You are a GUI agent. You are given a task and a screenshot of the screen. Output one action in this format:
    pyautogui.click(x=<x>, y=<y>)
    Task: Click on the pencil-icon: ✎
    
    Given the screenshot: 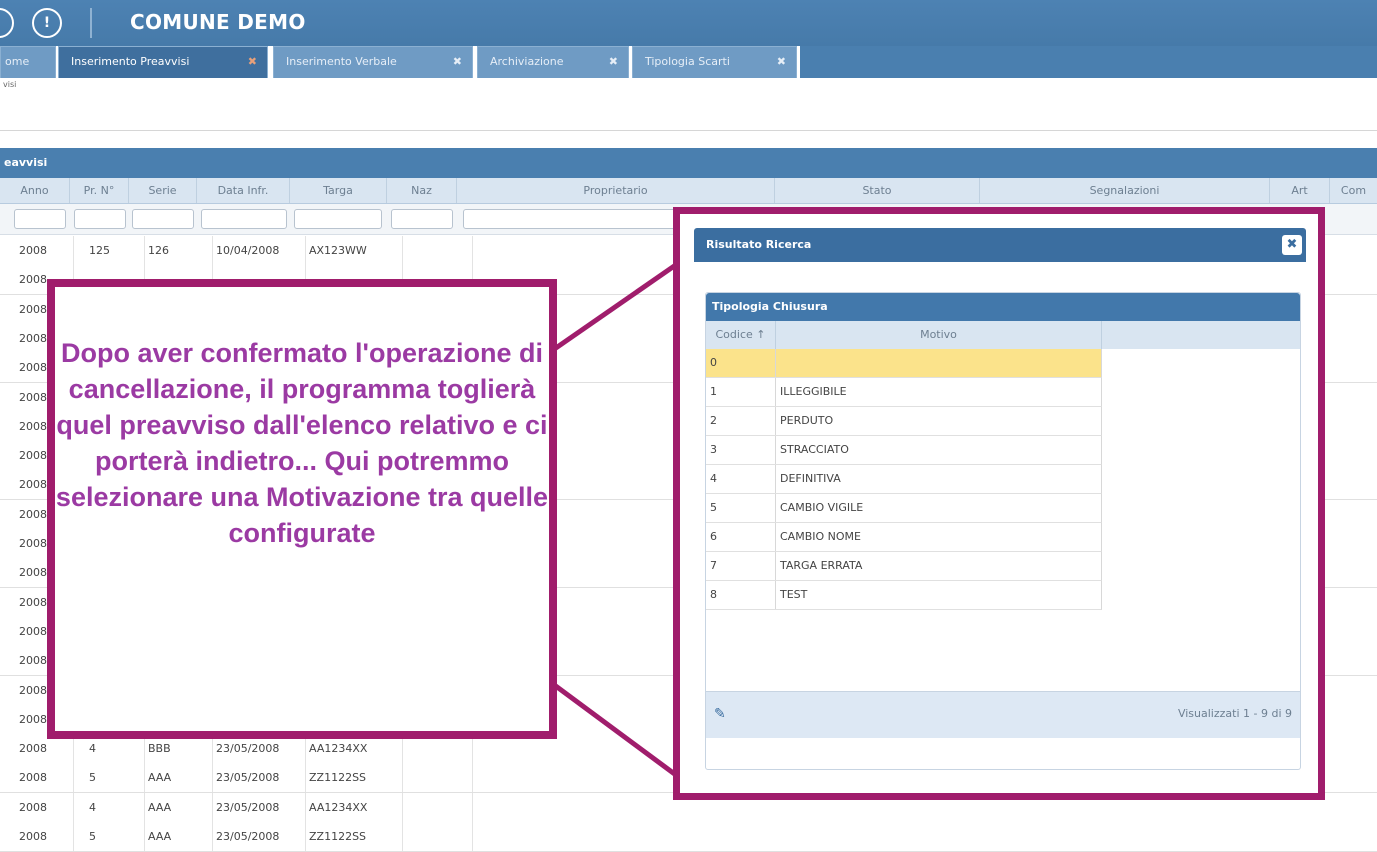 What is the action you would take?
    pyautogui.click(x=720, y=714)
    